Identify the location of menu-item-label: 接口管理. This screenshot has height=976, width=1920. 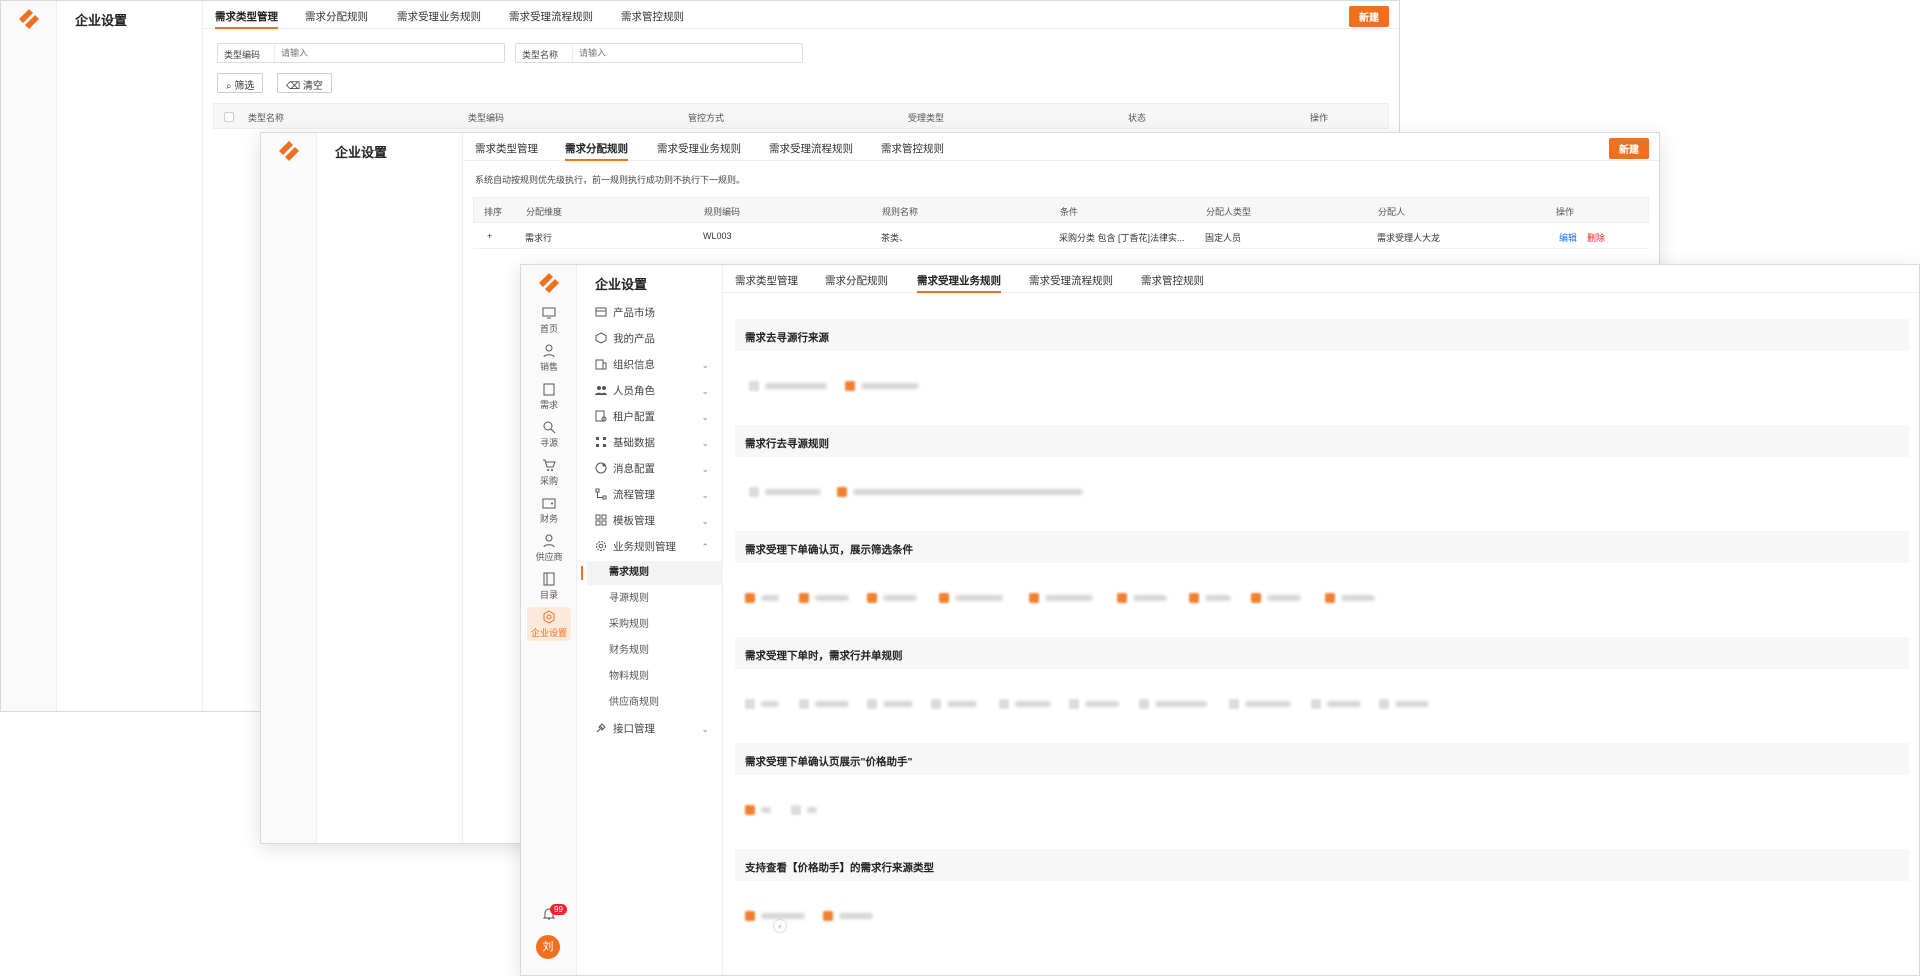
(634, 729).